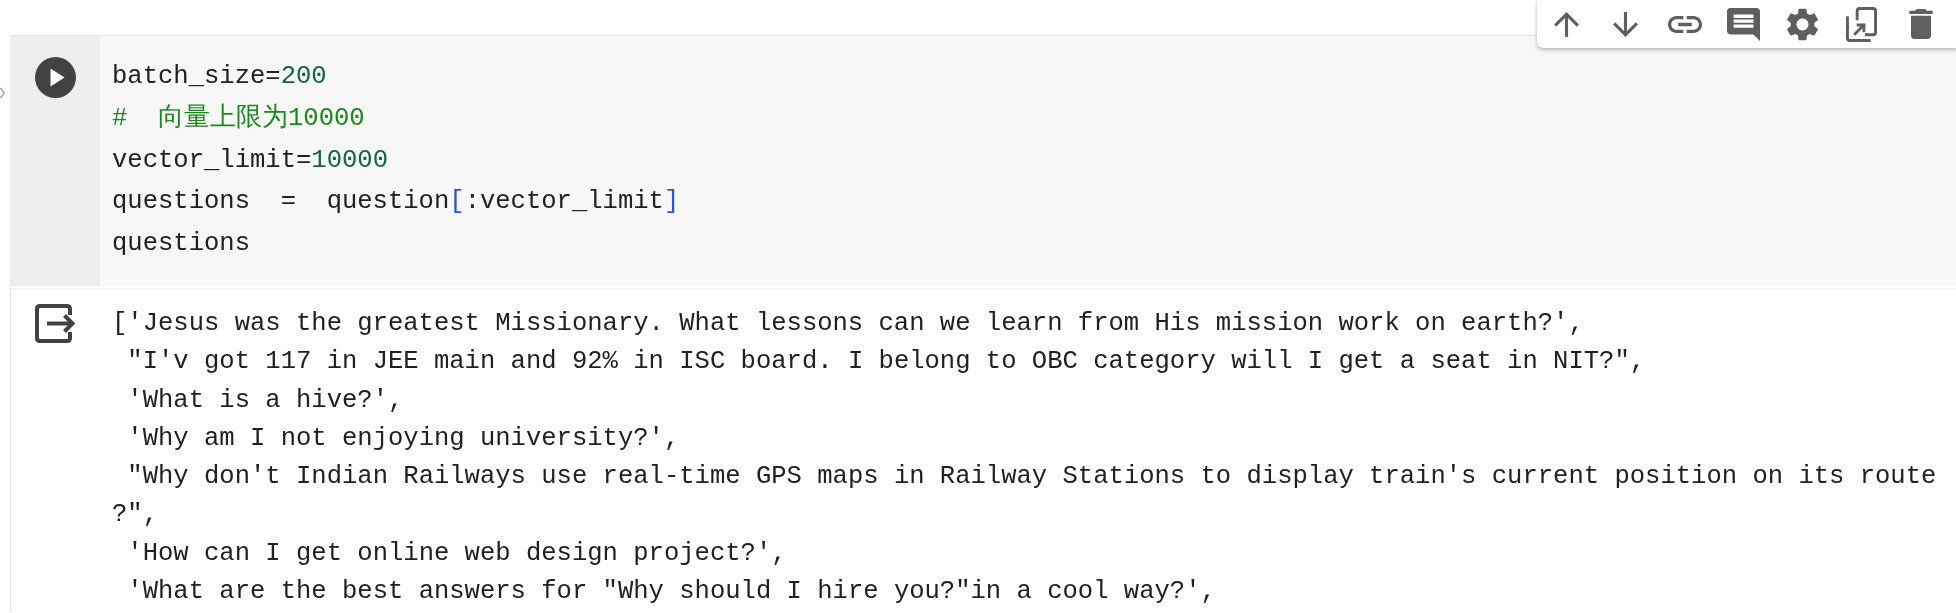 The height and width of the screenshot is (613, 1956). What do you see at coordinates (2, 93) in the screenshot?
I see `chevron-icon` at bounding box center [2, 93].